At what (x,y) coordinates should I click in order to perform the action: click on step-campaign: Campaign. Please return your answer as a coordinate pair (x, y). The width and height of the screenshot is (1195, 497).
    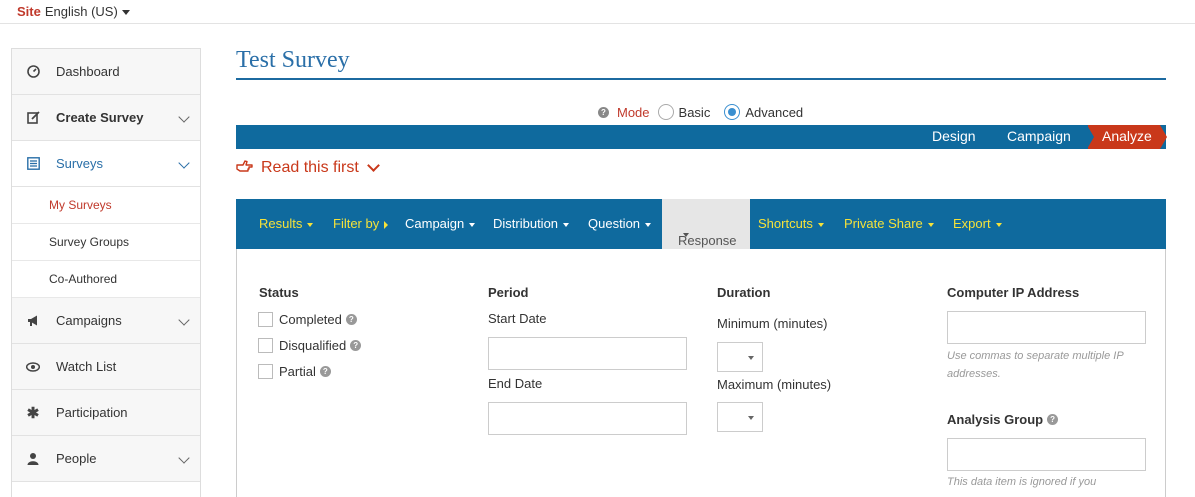
    Looking at the image, I should click on (1039, 136).